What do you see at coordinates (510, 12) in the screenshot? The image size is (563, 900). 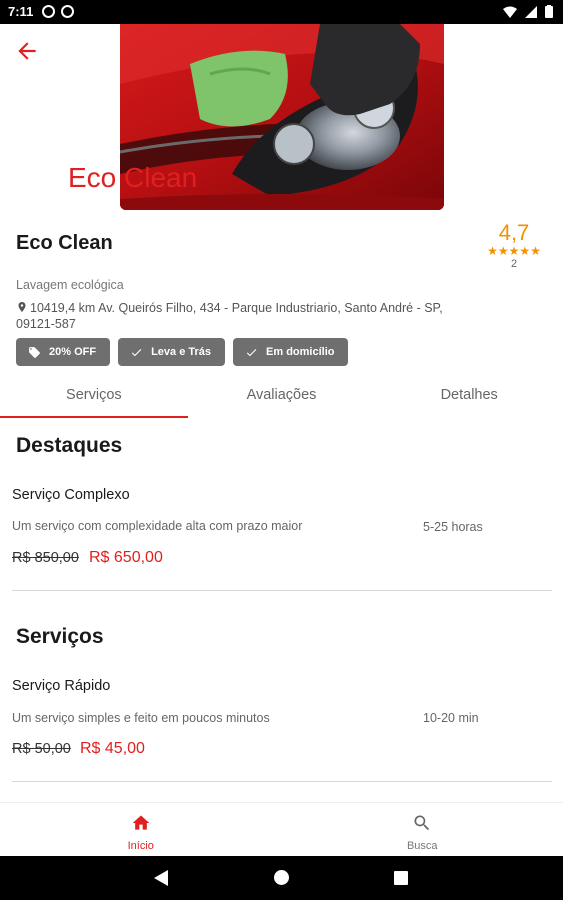 I see `wifi-icon` at bounding box center [510, 12].